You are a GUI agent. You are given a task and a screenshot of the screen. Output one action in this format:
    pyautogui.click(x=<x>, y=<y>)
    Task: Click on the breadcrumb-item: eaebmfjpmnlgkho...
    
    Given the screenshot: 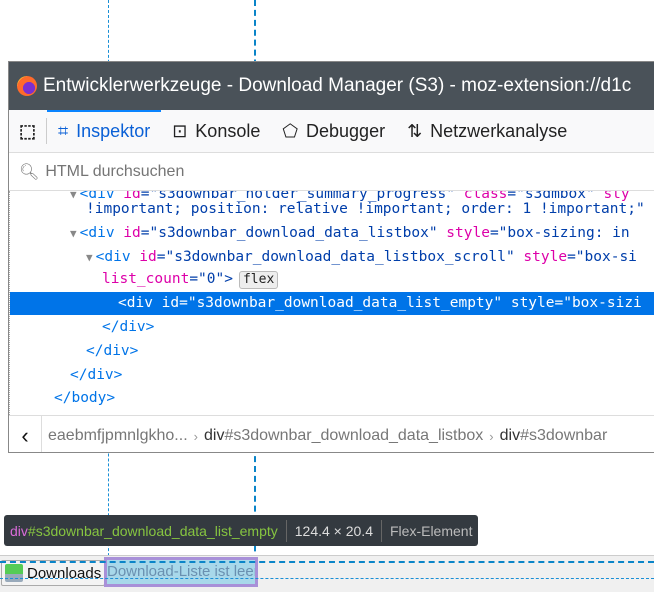 What is the action you would take?
    pyautogui.click(x=118, y=436)
    